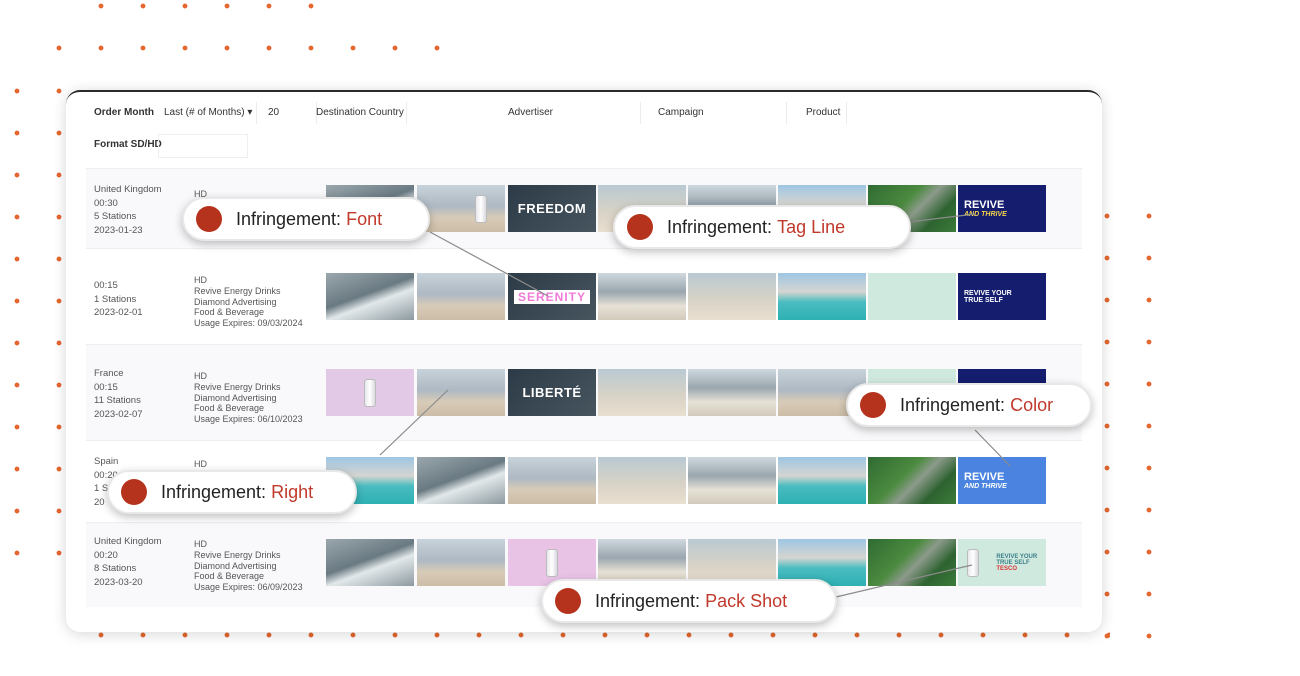 This screenshot has height=676, width=1300. Describe the element at coordinates (248, 323) in the screenshot. I see `usage-expiry: Usage Expires: 09/03/2024` at that location.